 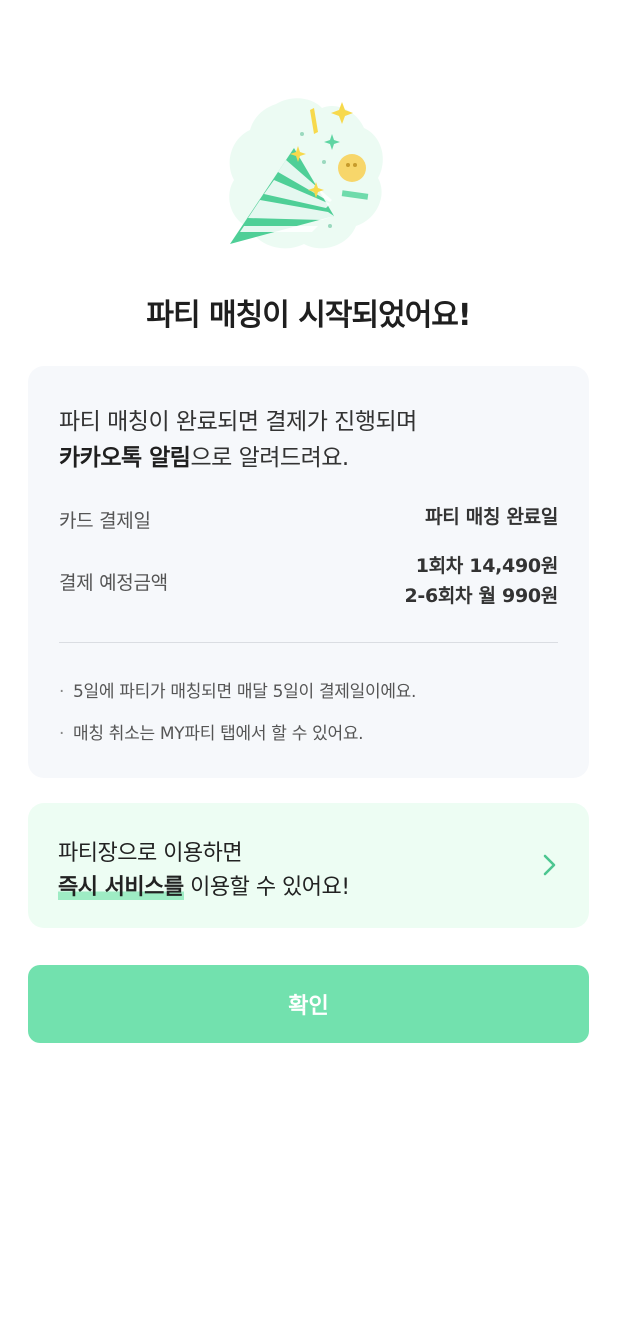 I want to click on promo-line2: 즉시 서비스를 이용할 수 있어요!, so click(x=204, y=885).